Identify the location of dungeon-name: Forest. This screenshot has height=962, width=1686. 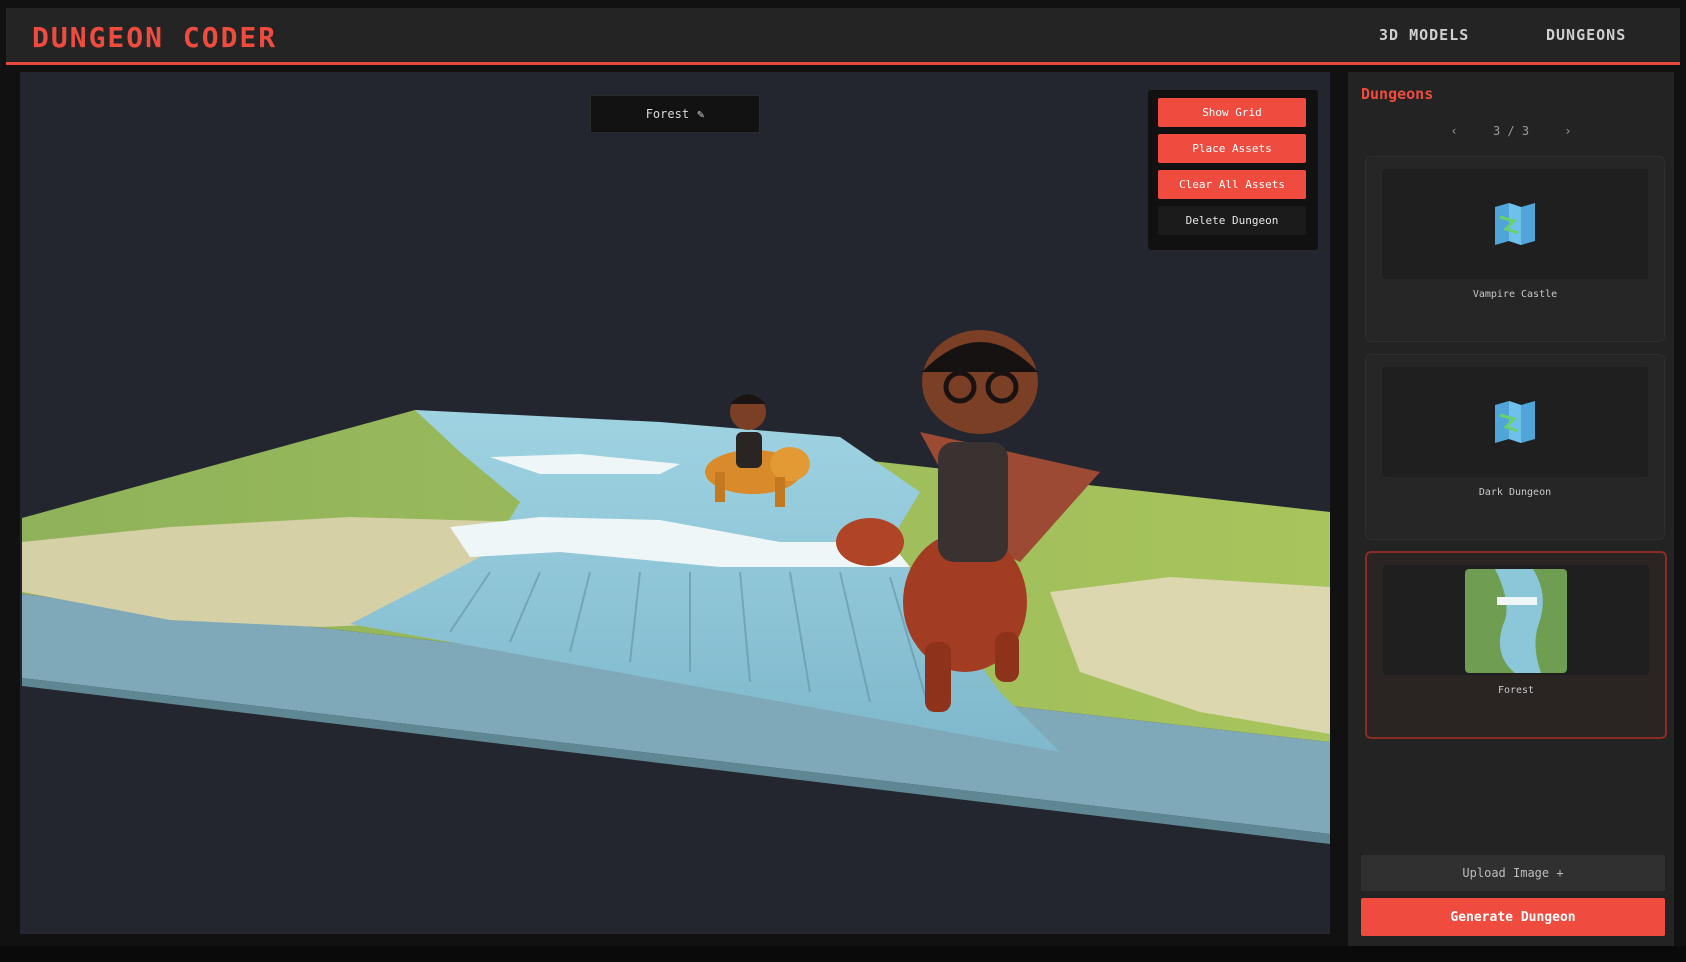
(667, 114).